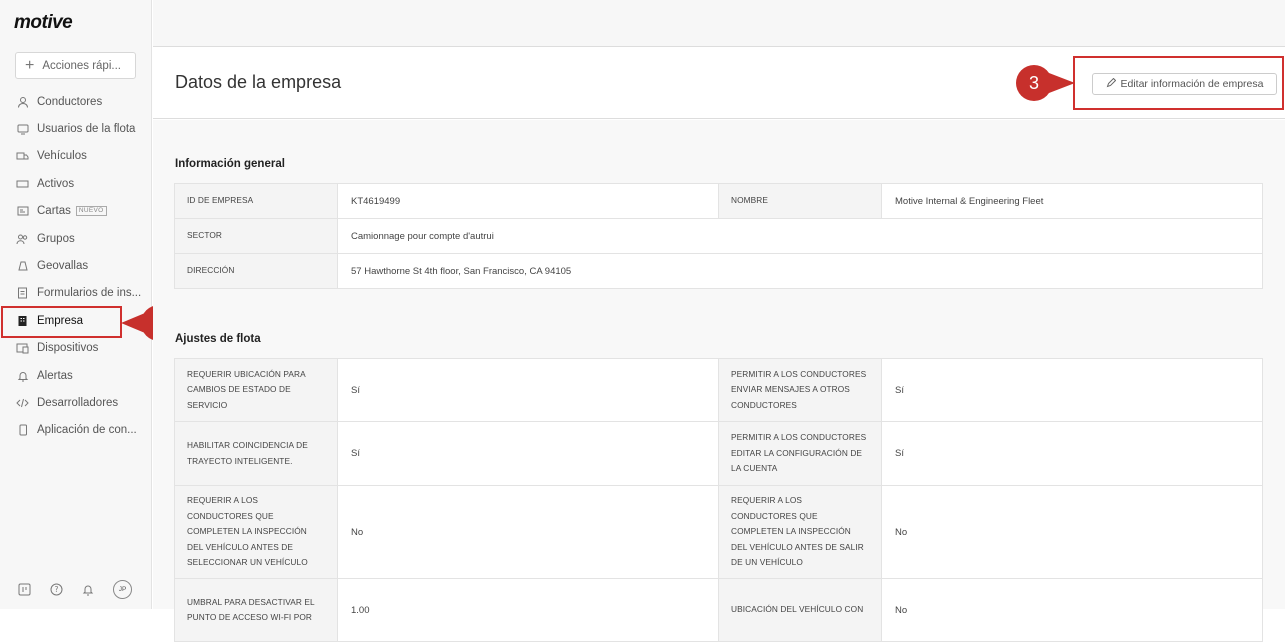 The width and height of the screenshot is (1285, 642). I want to click on geofence-icon, so click(22, 266).